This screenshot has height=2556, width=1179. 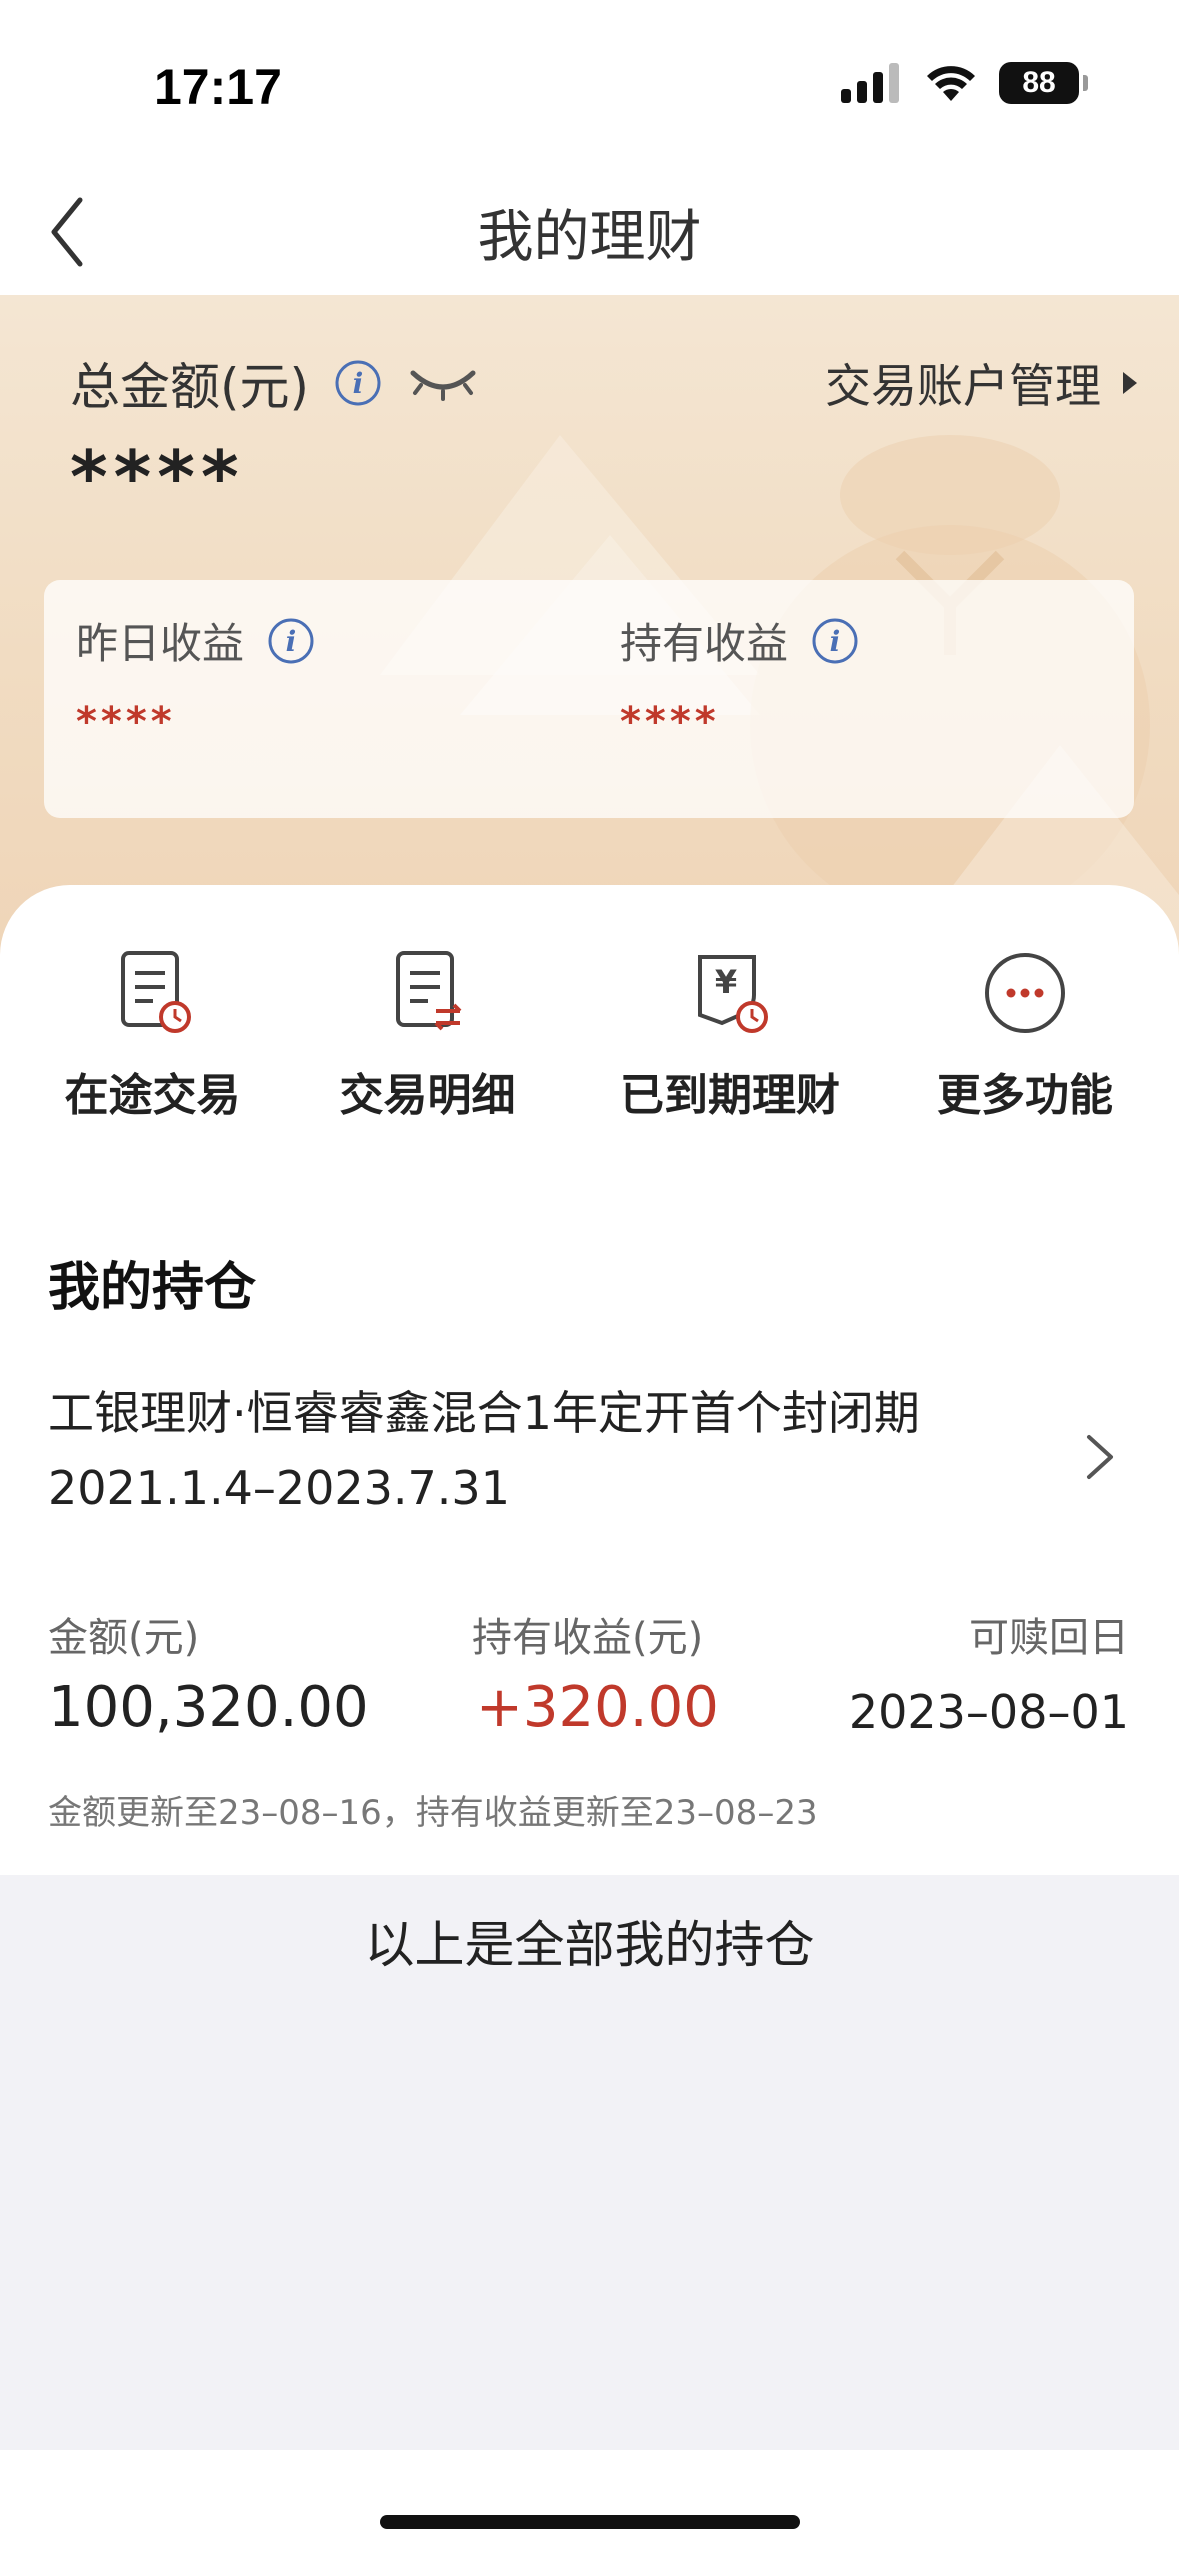 What do you see at coordinates (1049, 1638) in the screenshot?
I see `redeem-date-label: 可赎回日` at bounding box center [1049, 1638].